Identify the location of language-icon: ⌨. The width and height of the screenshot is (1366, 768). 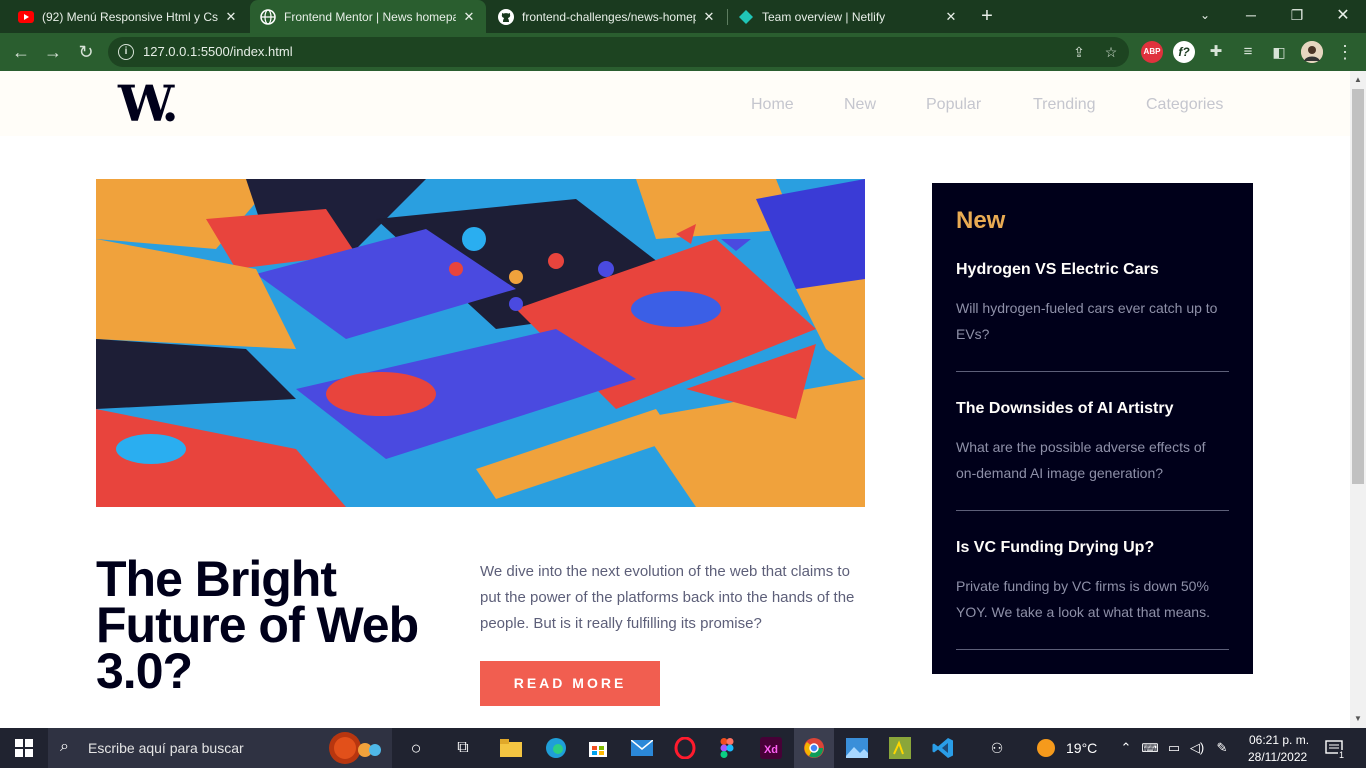
(1150, 748).